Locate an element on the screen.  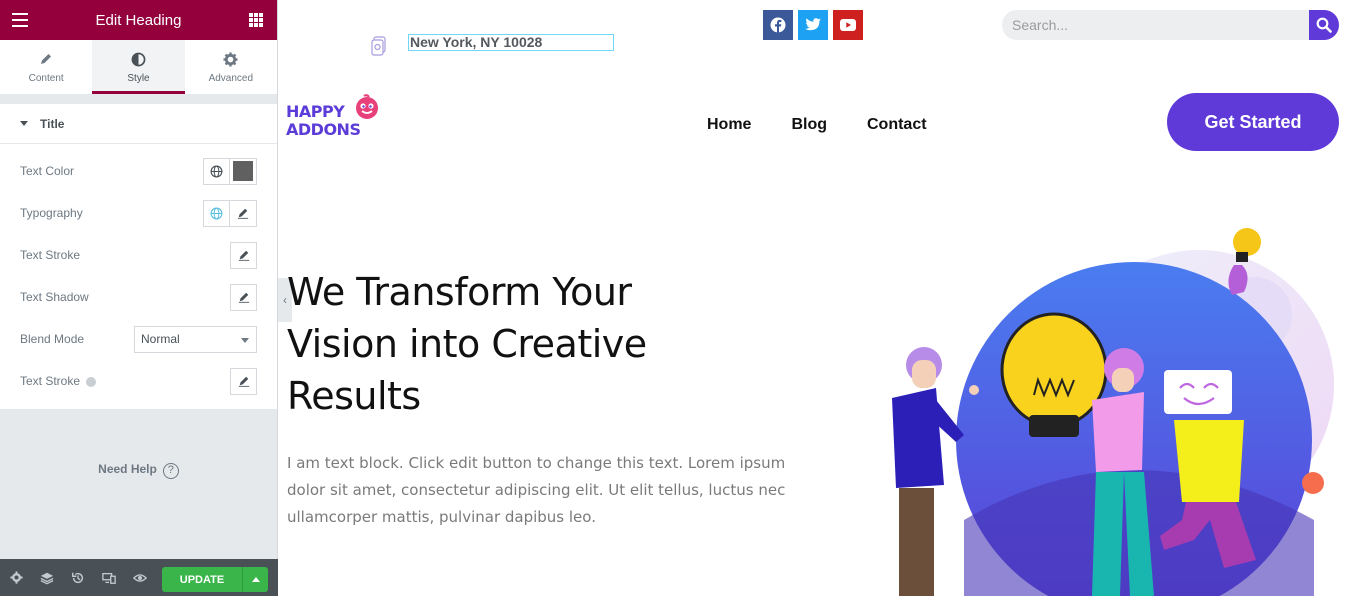
update-button-group: UPDATE is located at coordinates (215, 579).